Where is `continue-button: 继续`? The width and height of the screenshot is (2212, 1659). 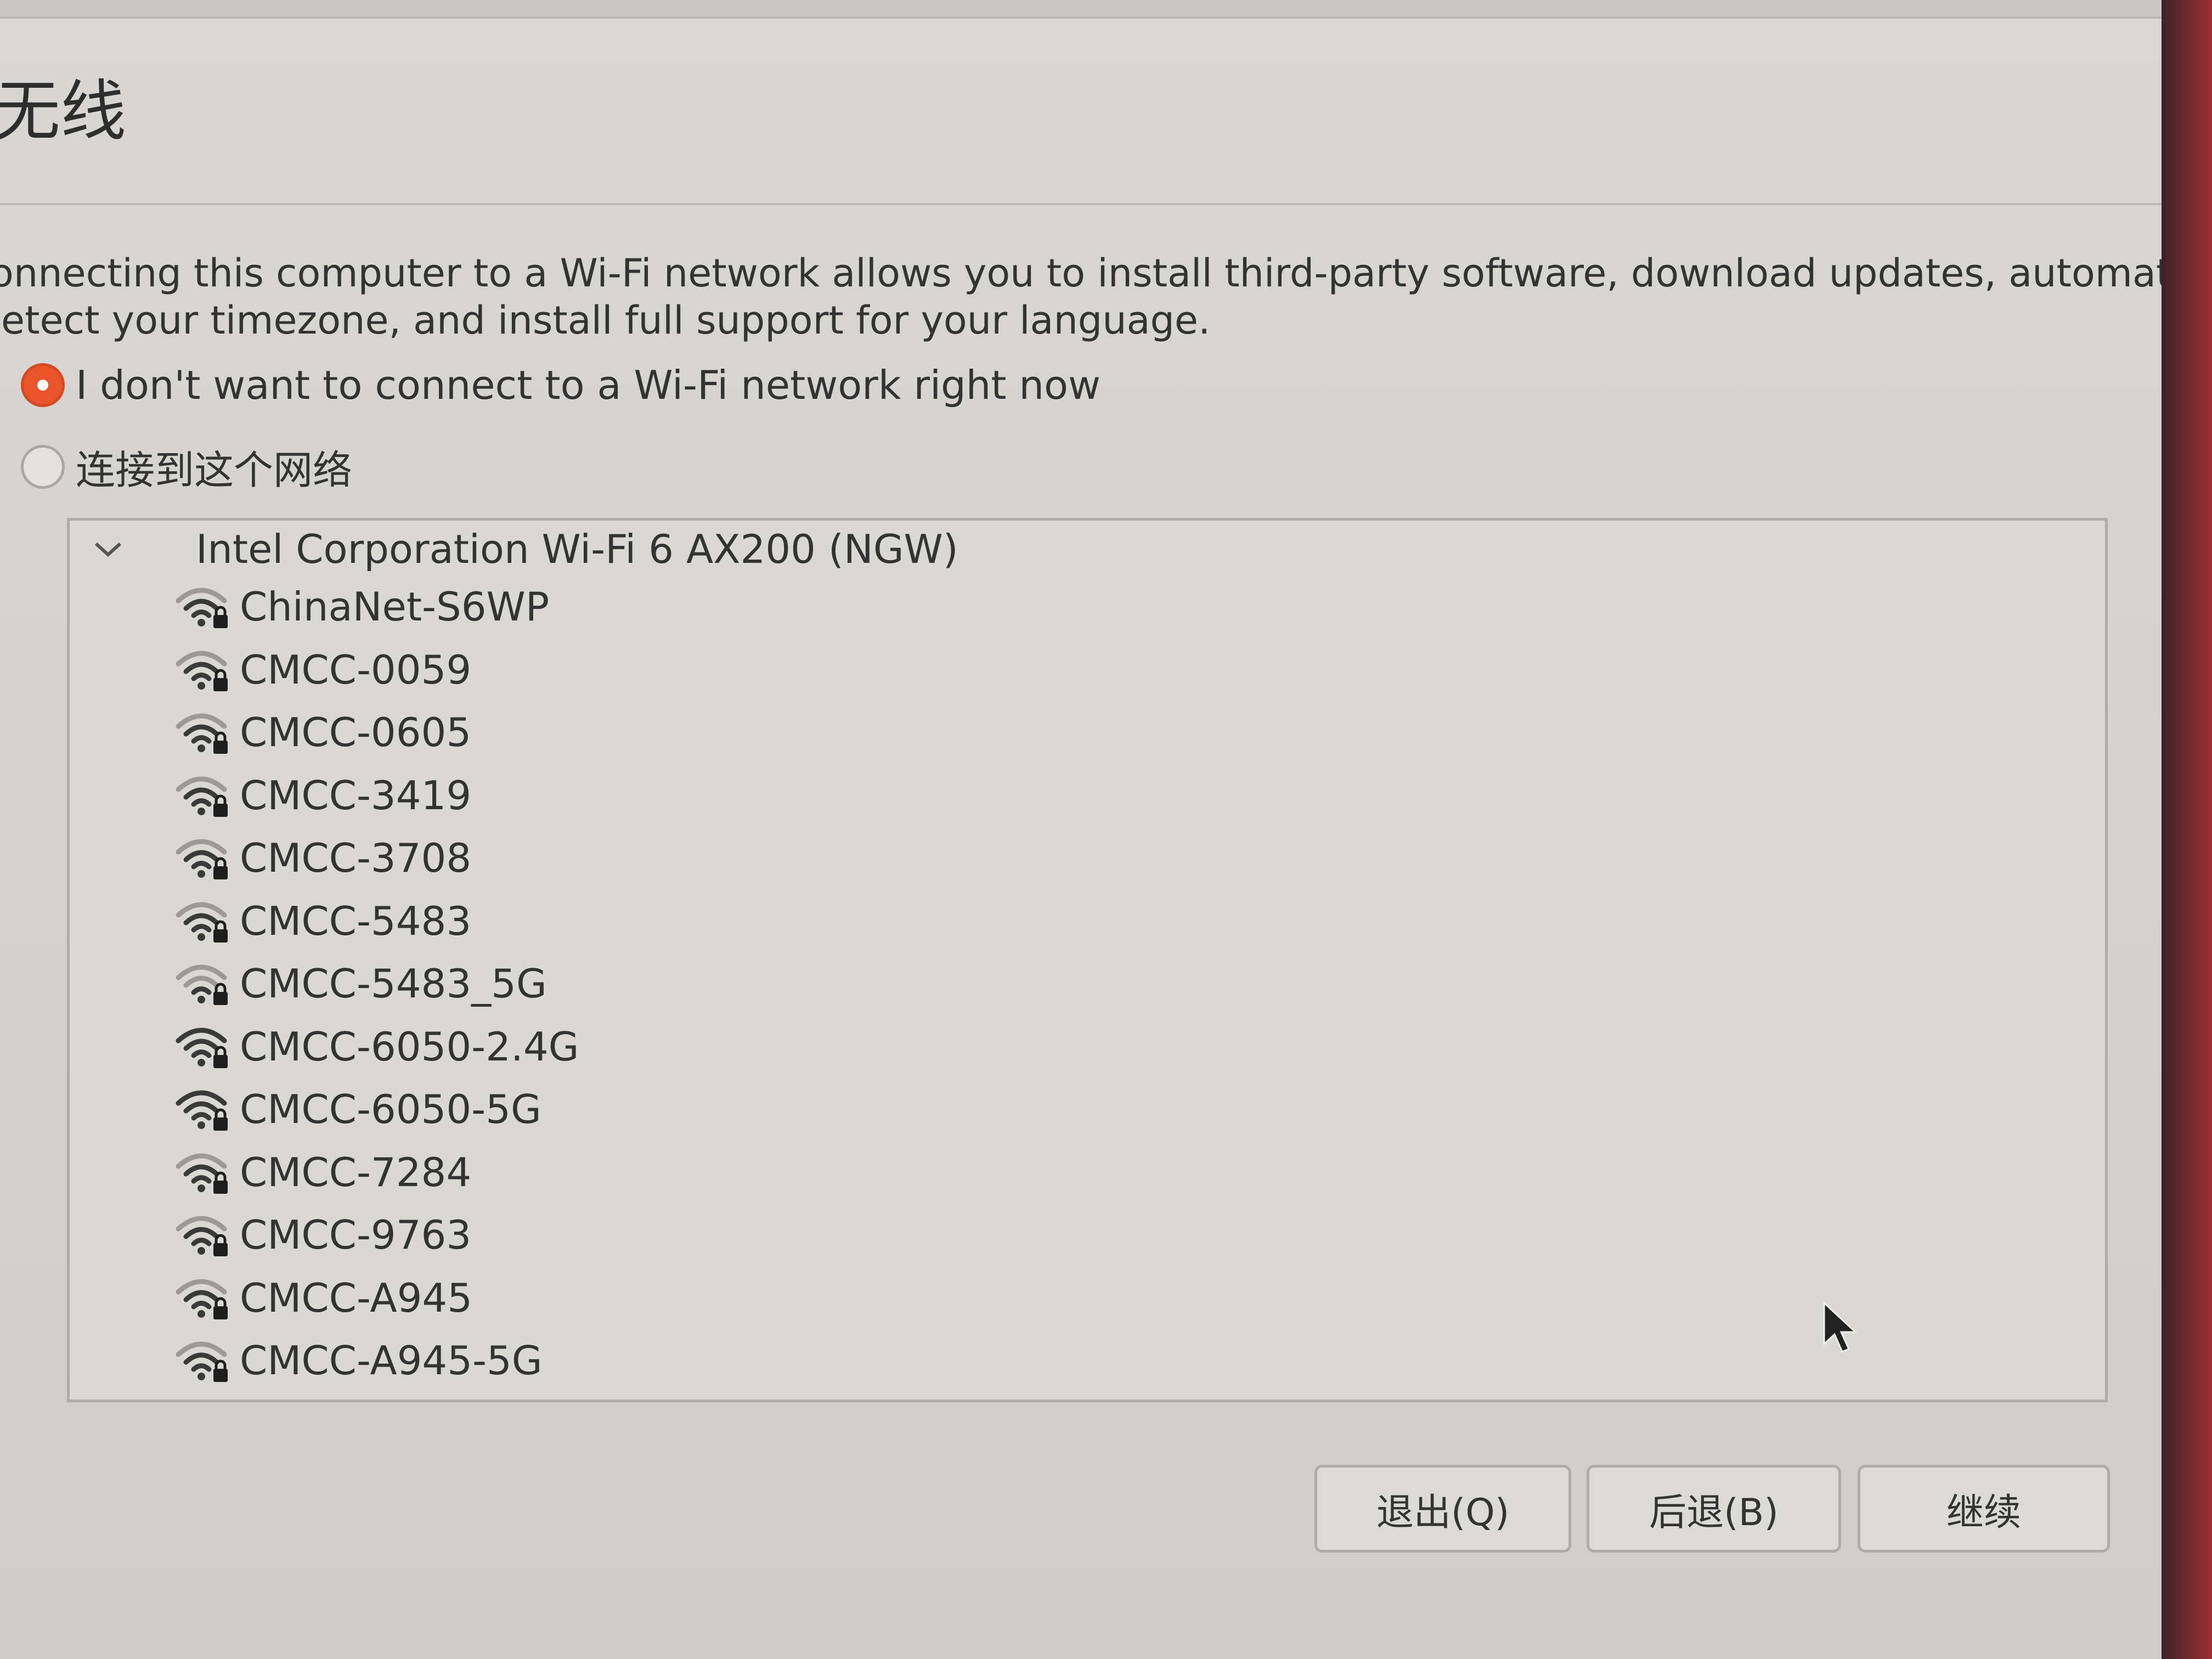
continue-button: 继续 is located at coordinates (1984, 1509).